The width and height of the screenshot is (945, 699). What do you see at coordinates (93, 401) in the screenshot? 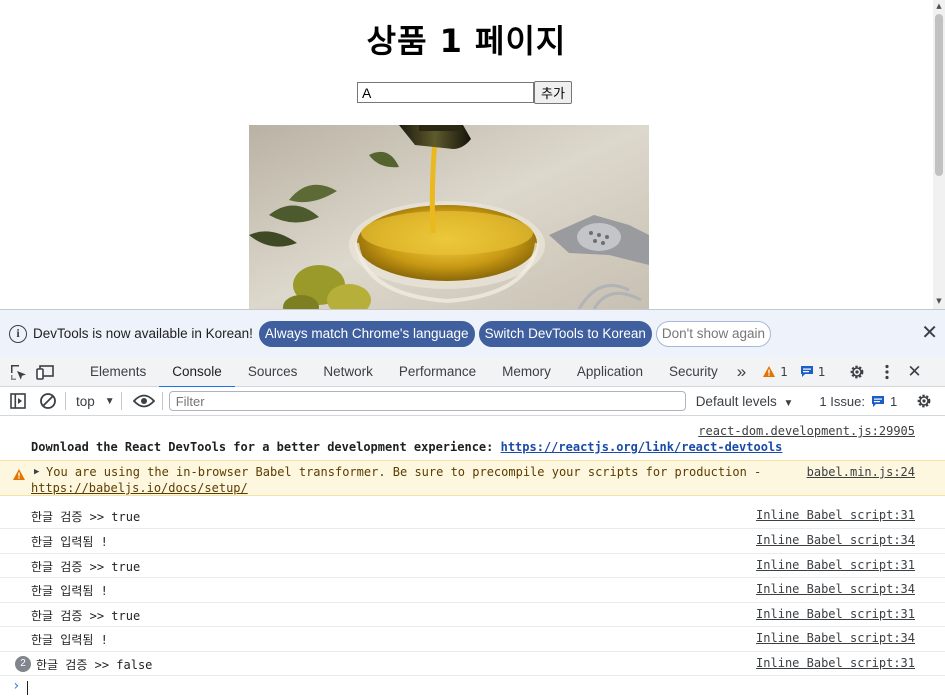
I see `context-selector: top ▼` at bounding box center [93, 401].